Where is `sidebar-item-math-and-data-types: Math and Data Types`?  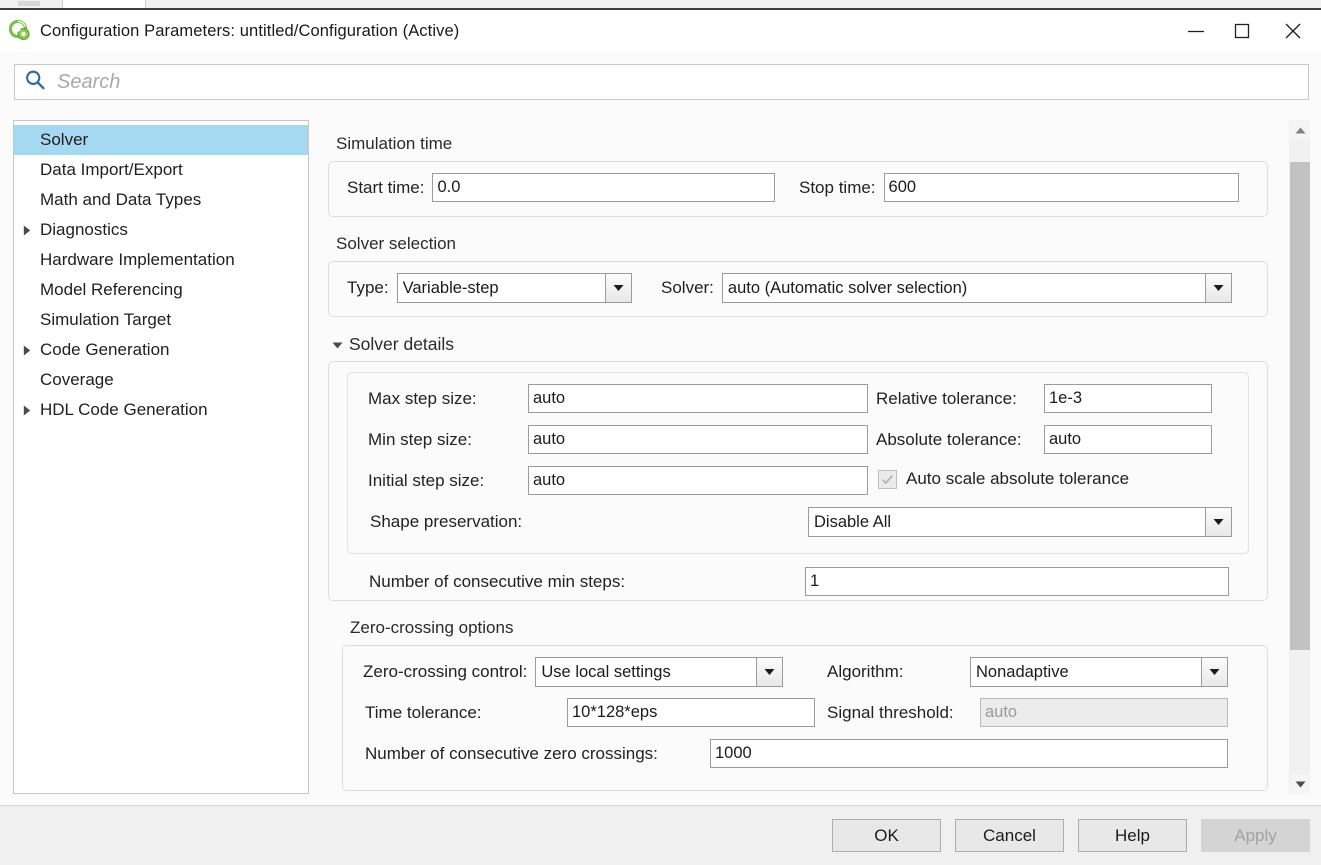 sidebar-item-math-and-data-types: Math and Data Types is located at coordinates (161, 200).